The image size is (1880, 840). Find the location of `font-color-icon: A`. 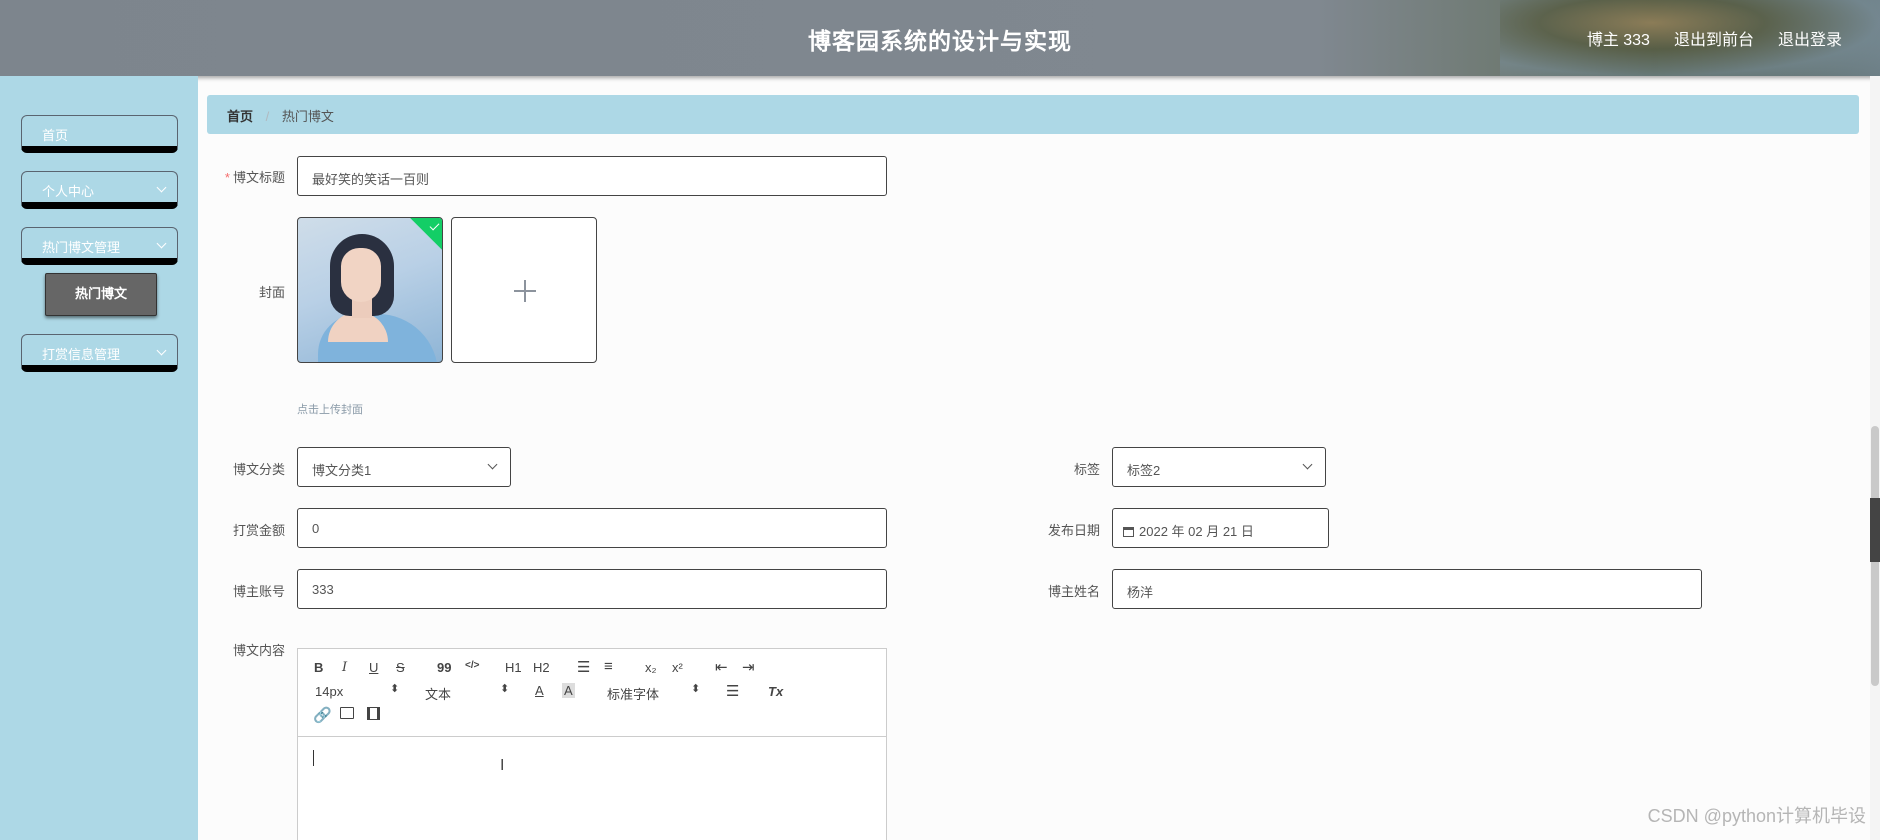

font-color-icon: A is located at coordinates (539, 690).